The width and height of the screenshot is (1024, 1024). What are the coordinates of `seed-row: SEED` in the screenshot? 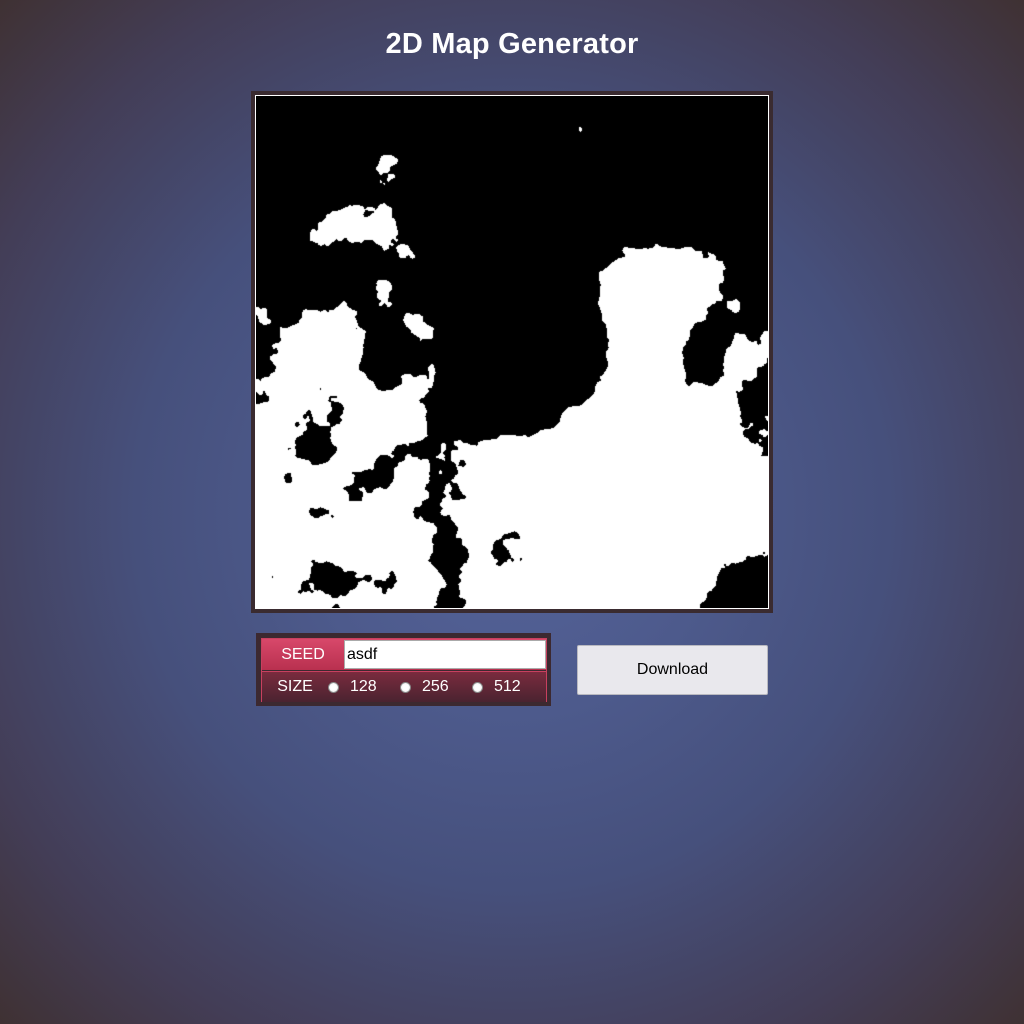 It's located at (404, 654).